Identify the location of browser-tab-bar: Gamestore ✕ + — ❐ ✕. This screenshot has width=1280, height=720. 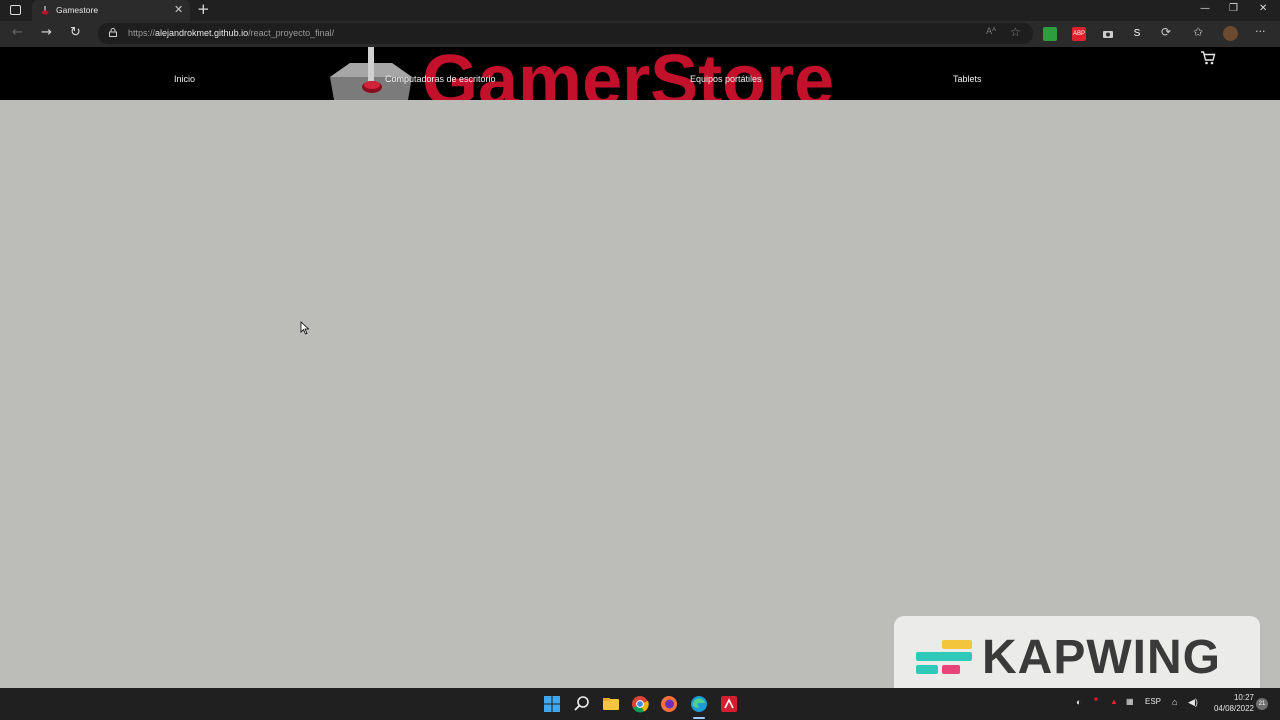
(640, 10).